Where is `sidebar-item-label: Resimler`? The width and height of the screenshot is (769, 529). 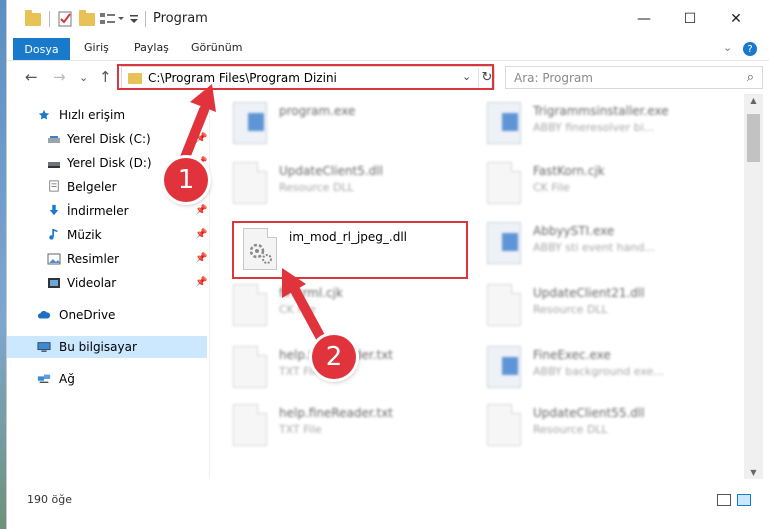 sidebar-item-label: Resimler is located at coordinates (93, 259).